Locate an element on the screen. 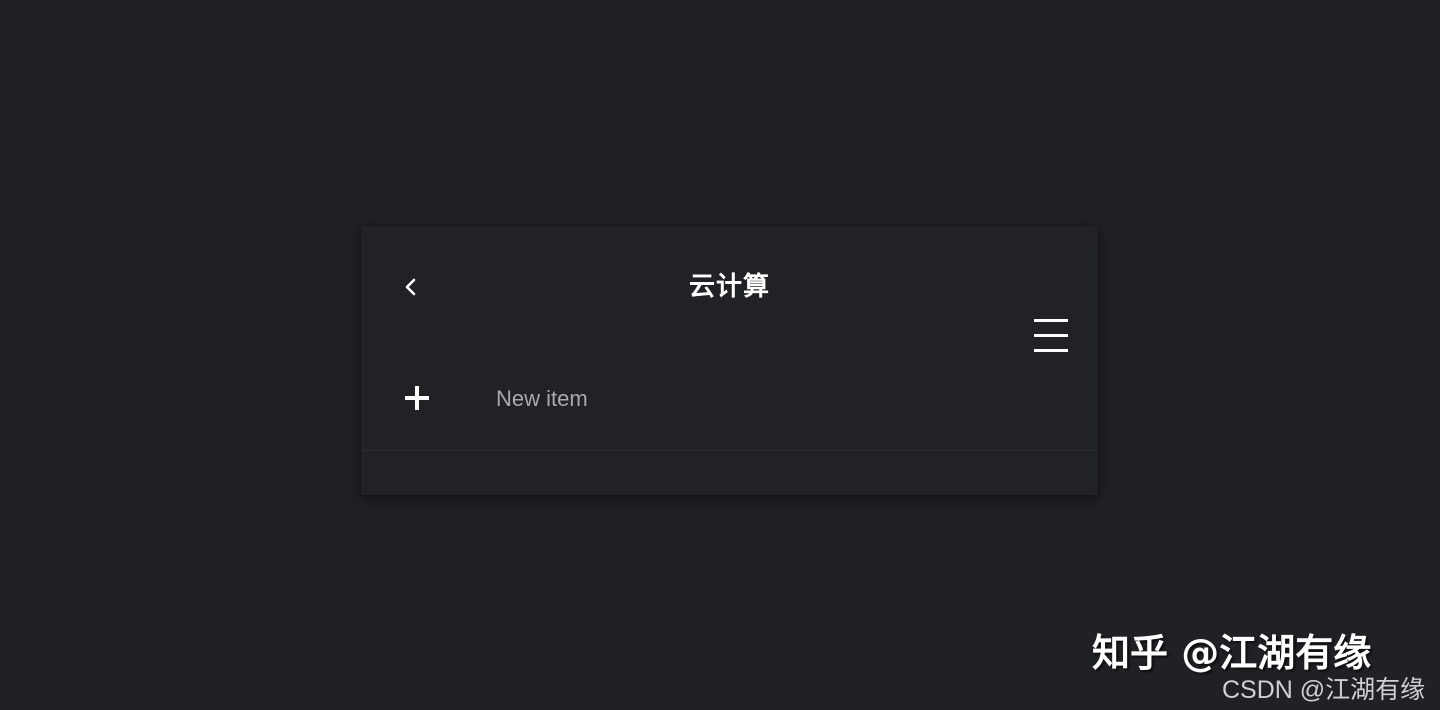 The width and height of the screenshot is (1440, 710). csdn-watermark: CSDN @江湖有缘 is located at coordinates (1324, 690).